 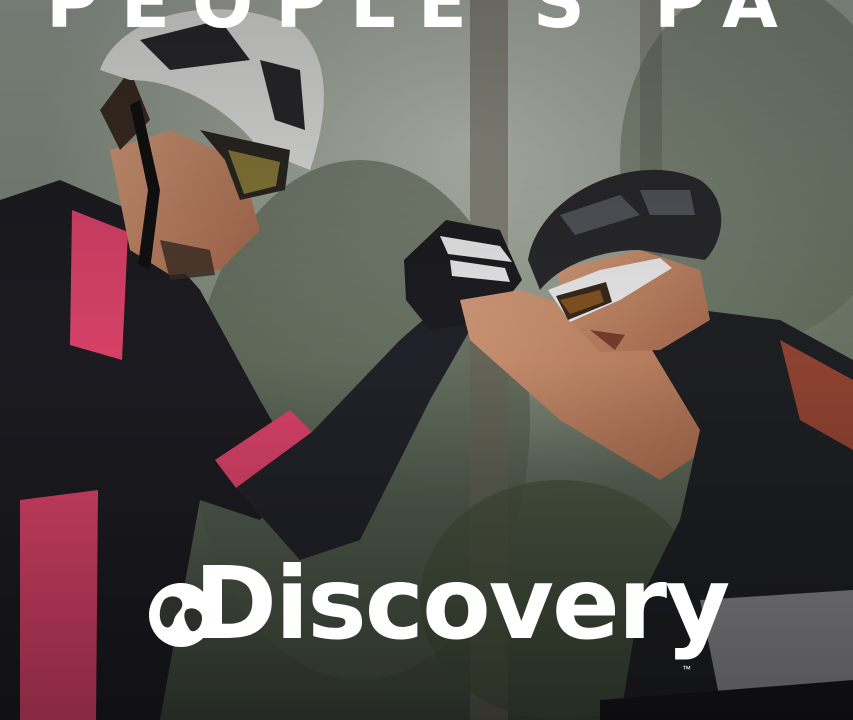 What do you see at coordinates (686, 669) in the screenshot?
I see `trademark-symbol: ™` at bounding box center [686, 669].